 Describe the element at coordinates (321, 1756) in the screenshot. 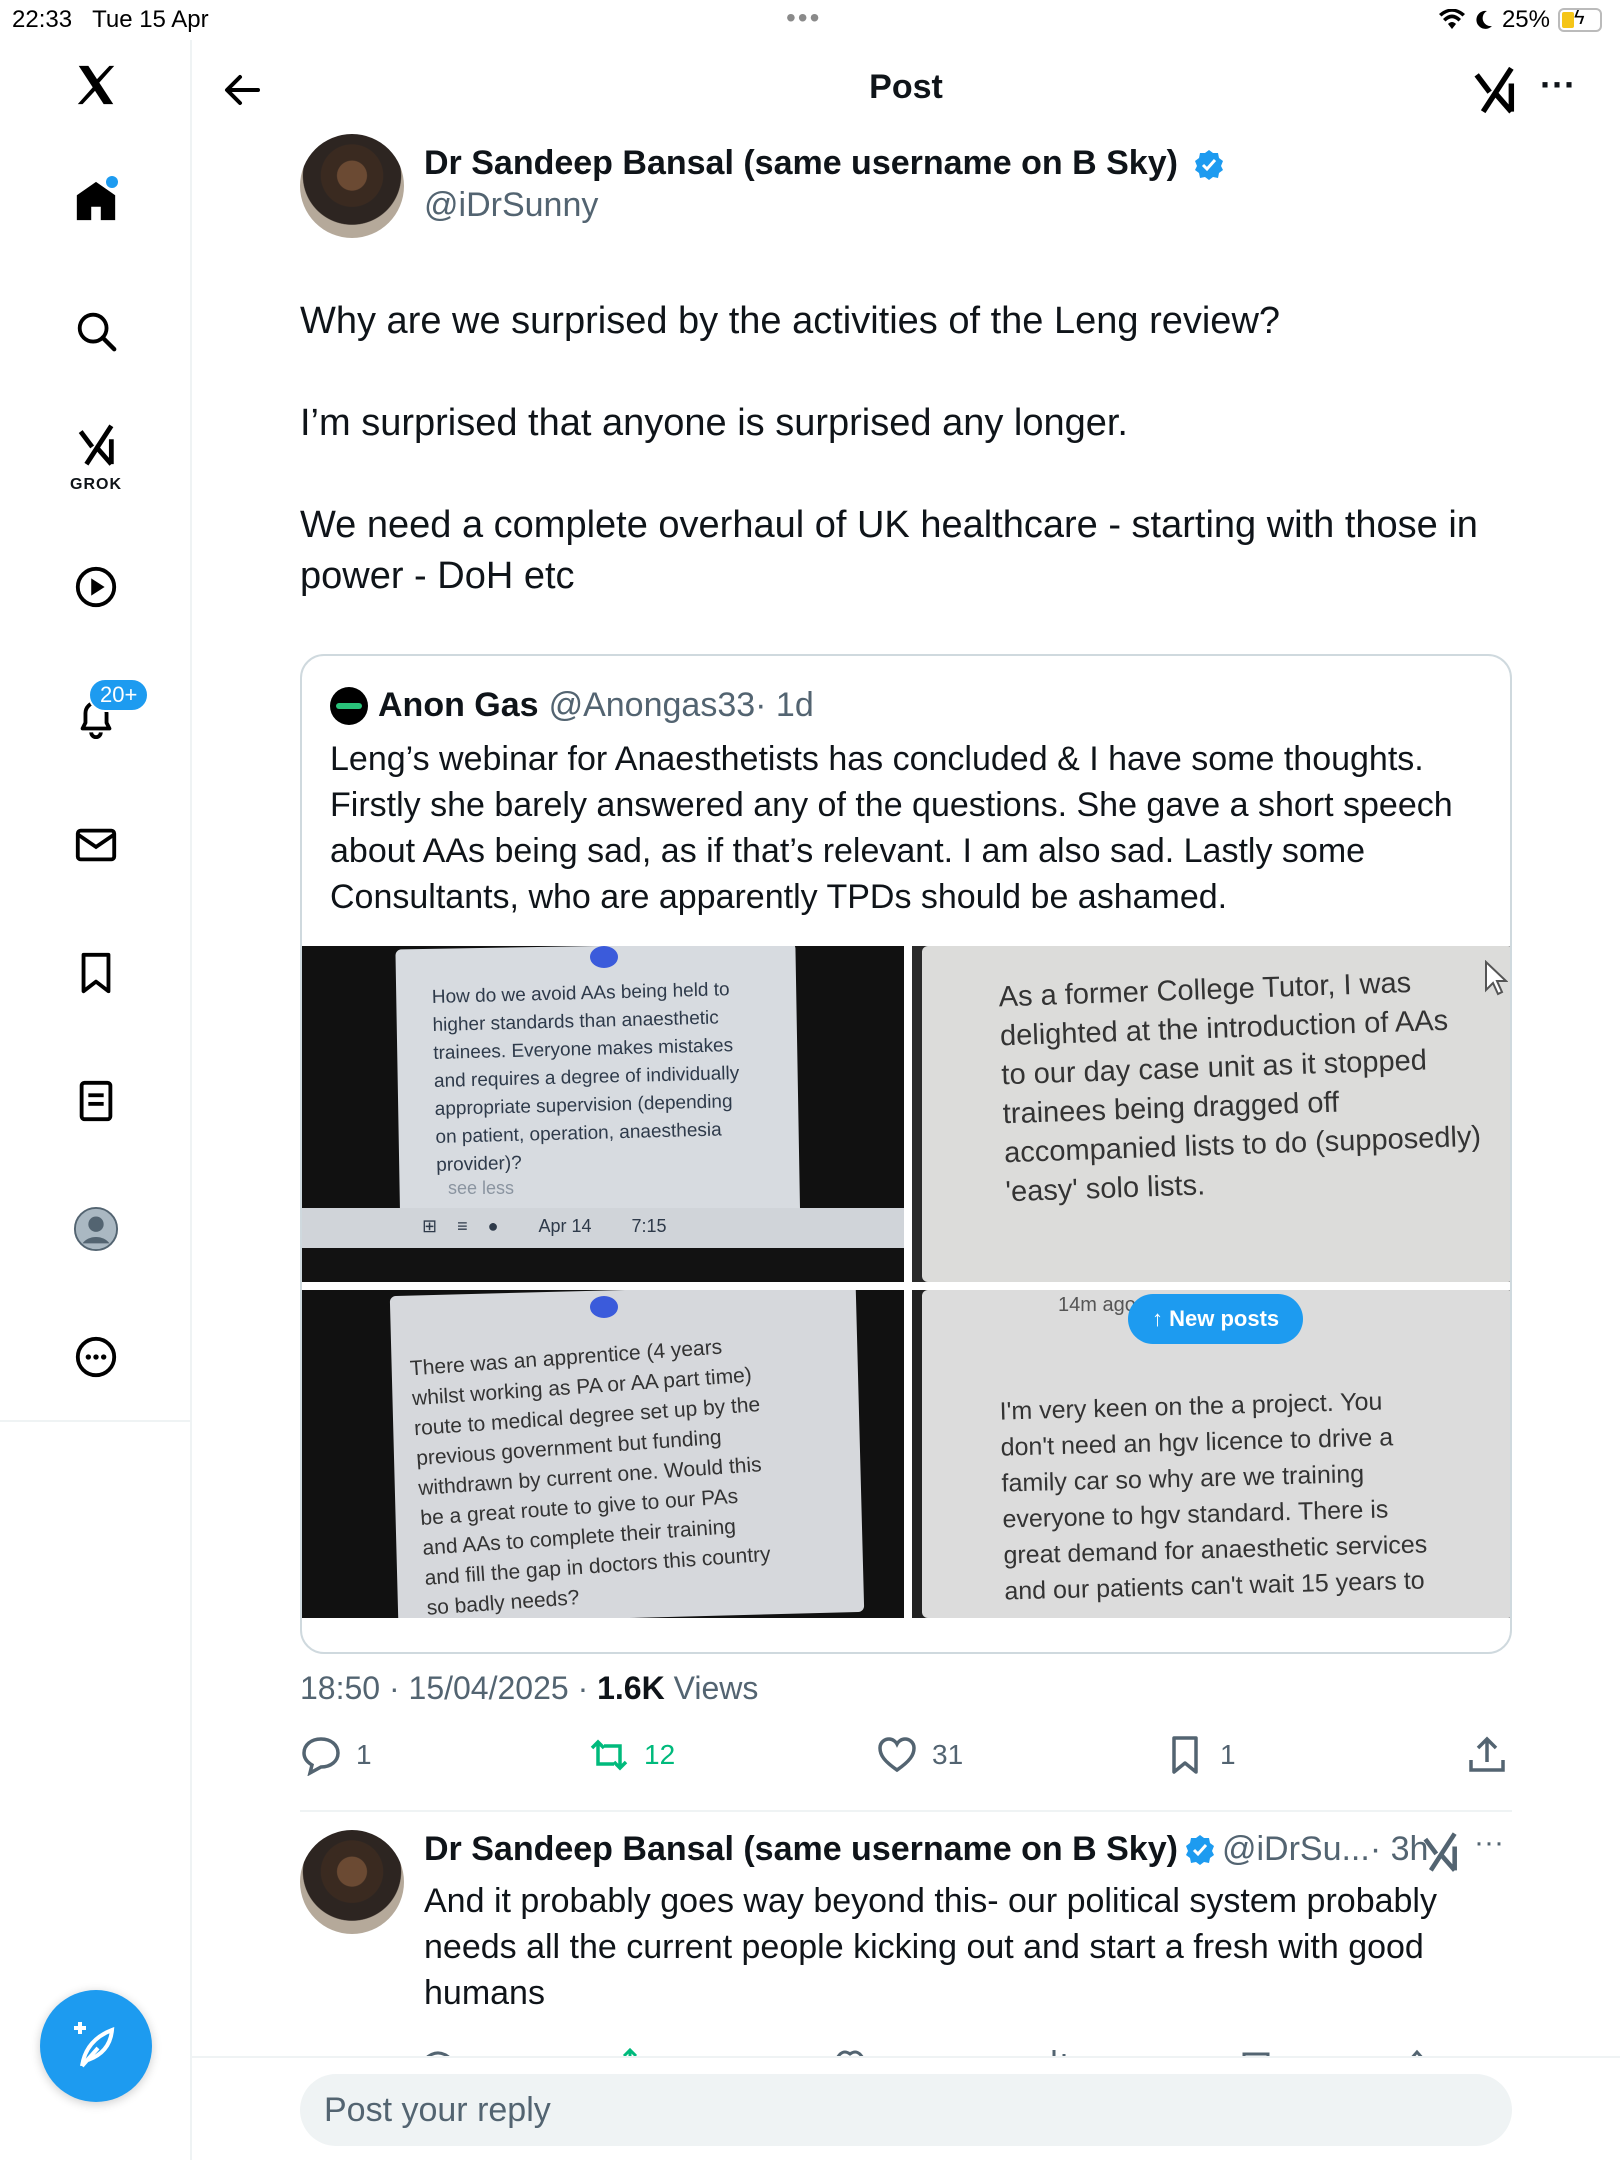

I see `reply-bubble-icon` at that location.